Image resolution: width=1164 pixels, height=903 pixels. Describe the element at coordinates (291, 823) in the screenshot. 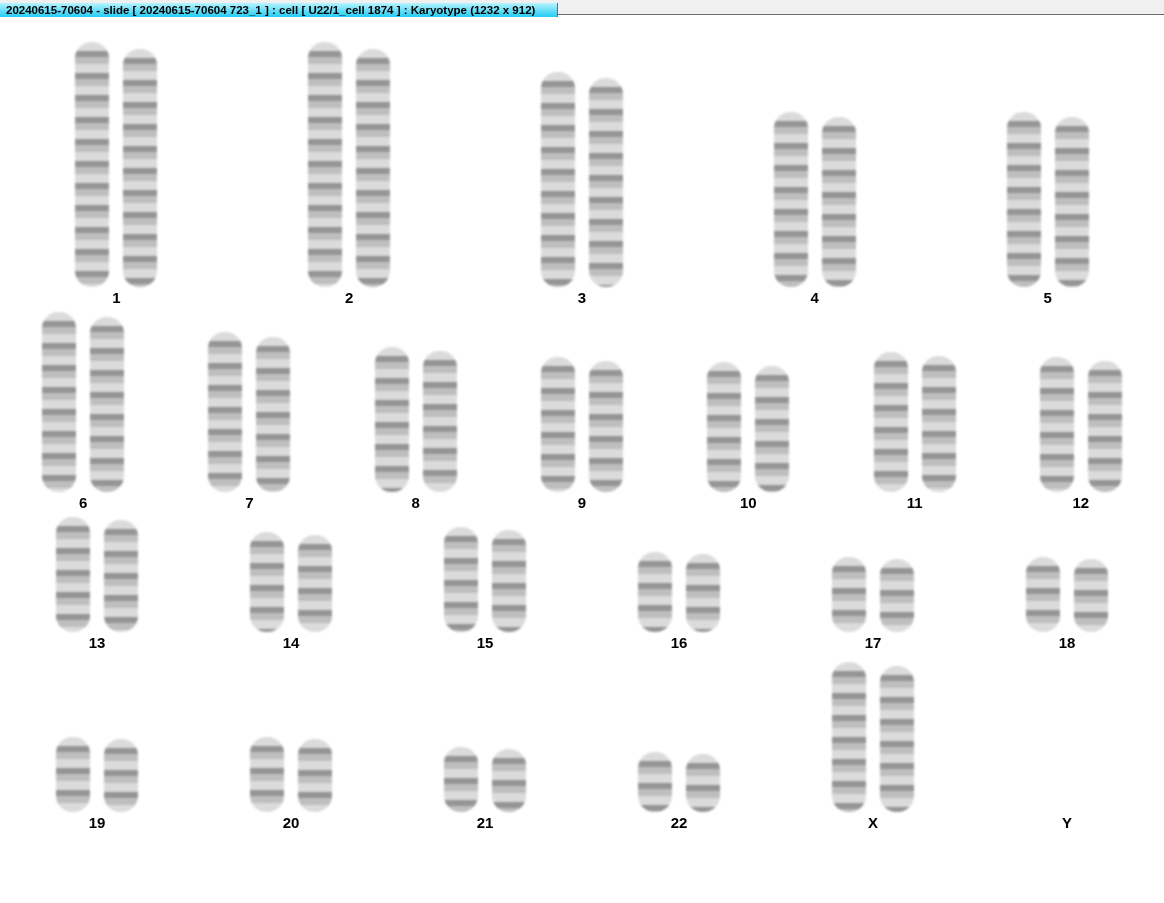

I see `chromosome-number: 20` at that location.